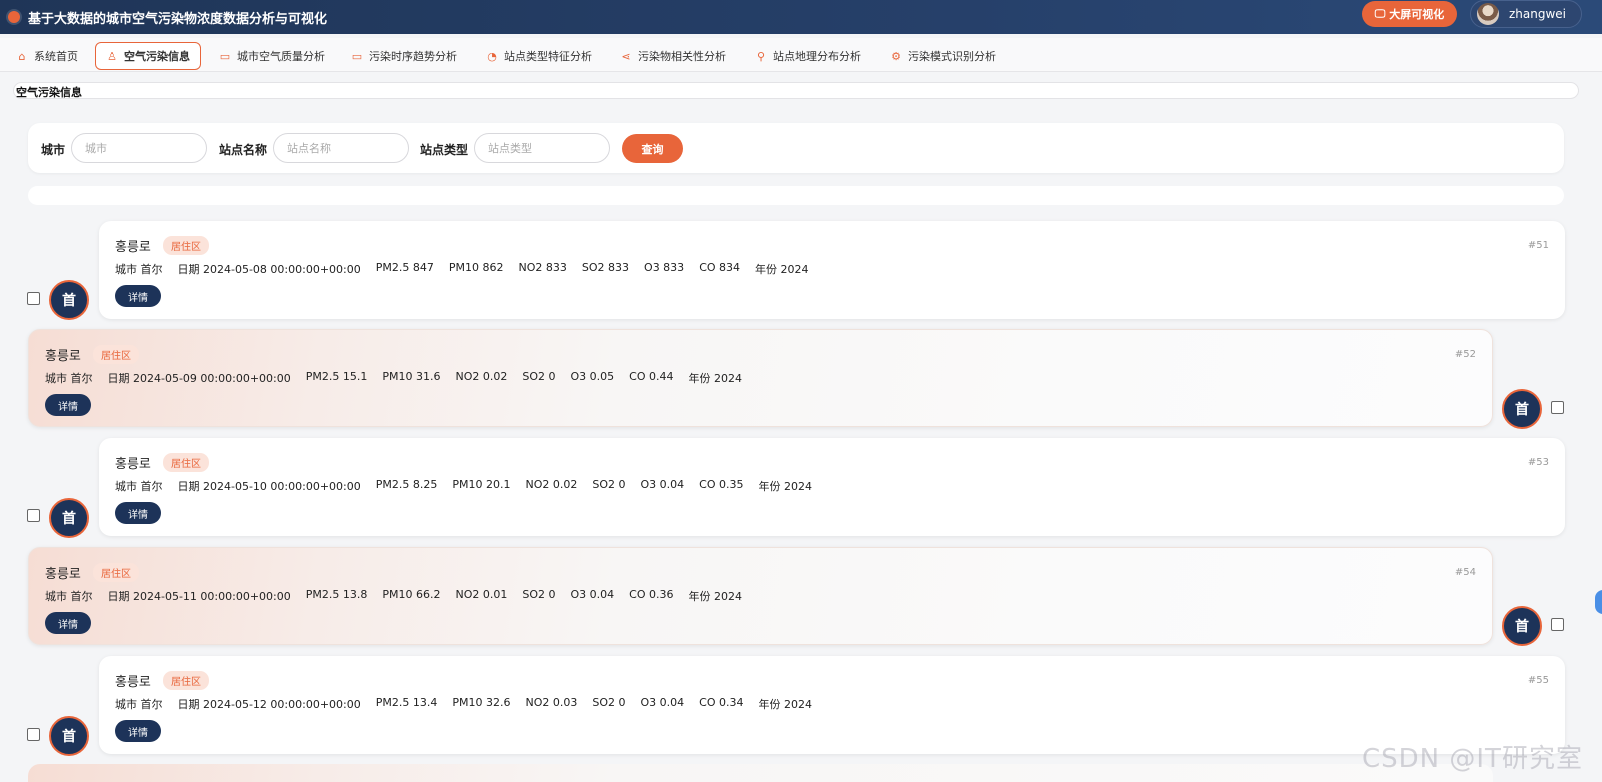 The width and height of the screenshot is (1602, 782). I want to click on station-input, so click(341, 148).